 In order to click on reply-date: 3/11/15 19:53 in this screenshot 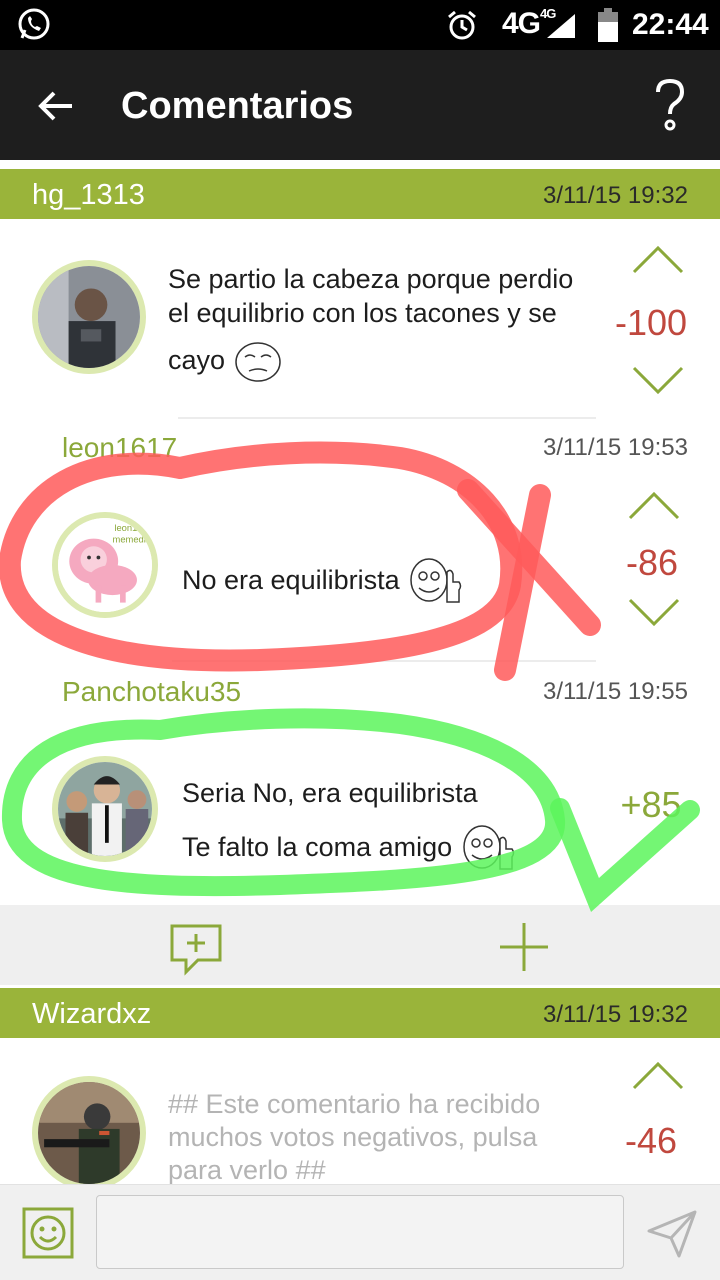, I will do `click(615, 447)`.